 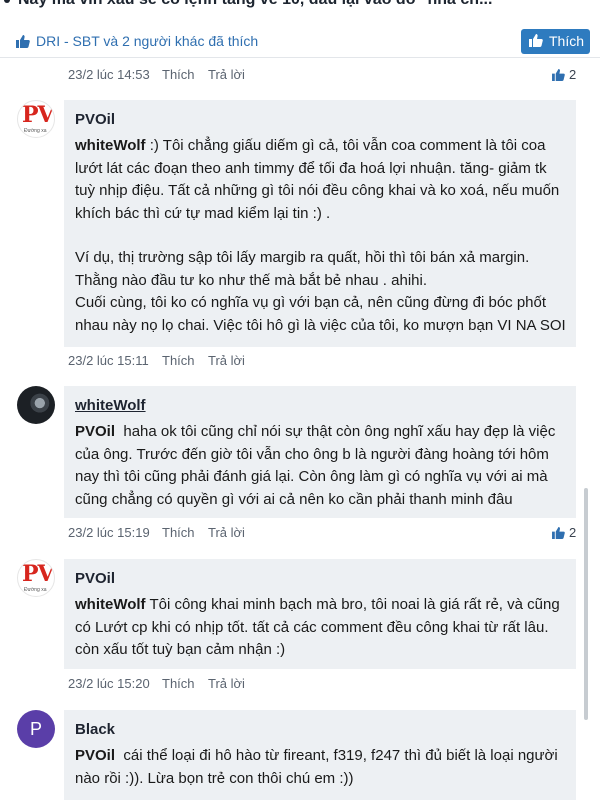 What do you see at coordinates (36, 729) in the screenshot?
I see `avatar: P` at bounding box center [36, 729].